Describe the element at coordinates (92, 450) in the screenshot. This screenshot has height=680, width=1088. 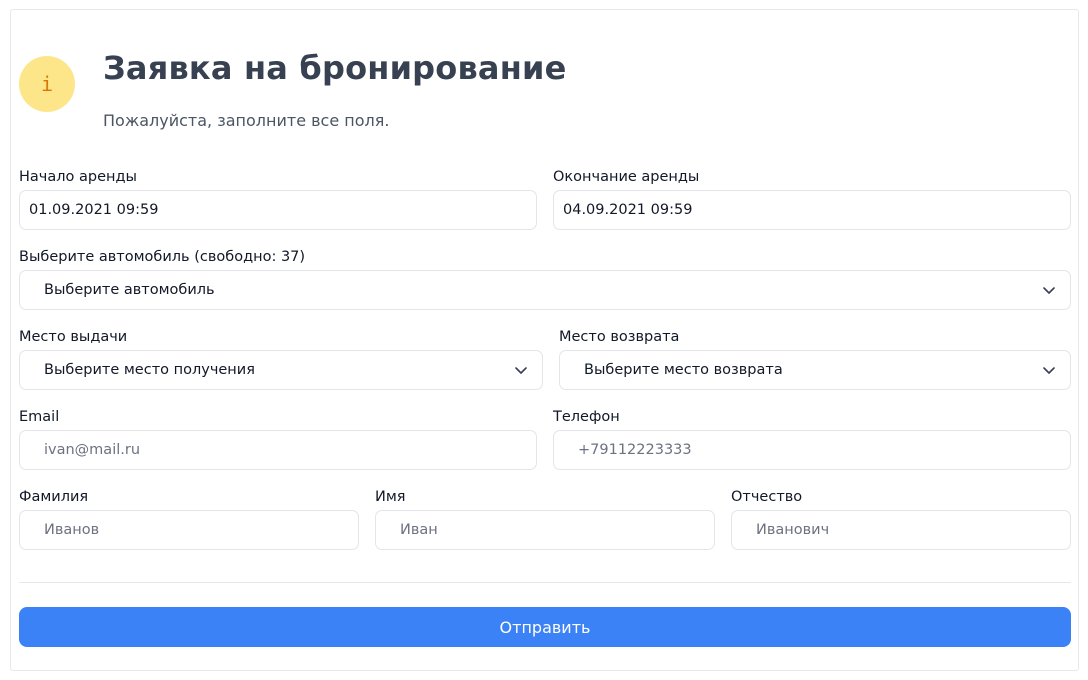
I see `email-placeholder: ivan@mail.ru` at that location.